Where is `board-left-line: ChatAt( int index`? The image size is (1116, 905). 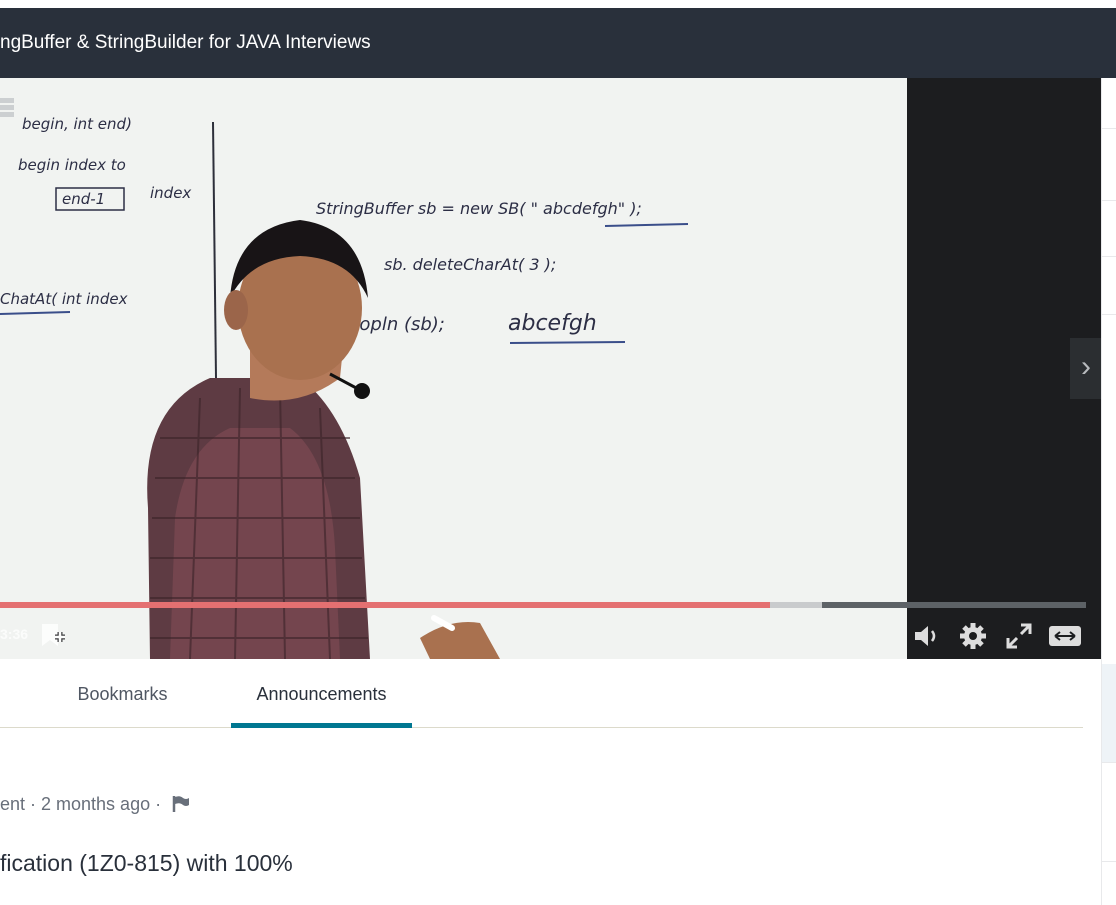
board-left-line: ChatAt( int index is located at coordinates (64, 299).